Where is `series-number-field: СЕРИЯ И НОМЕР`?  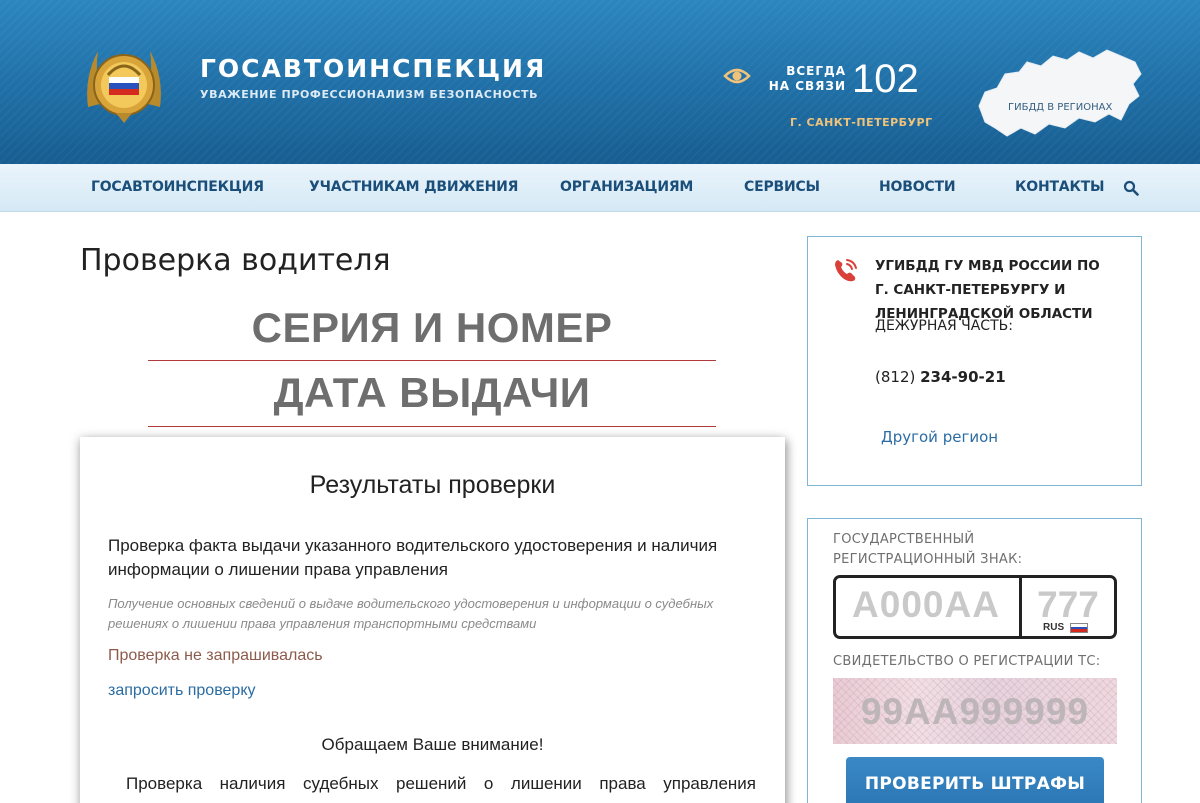
series-number-field: СЕРИЯ И НОМЕР is located at coordinates (432, 328).